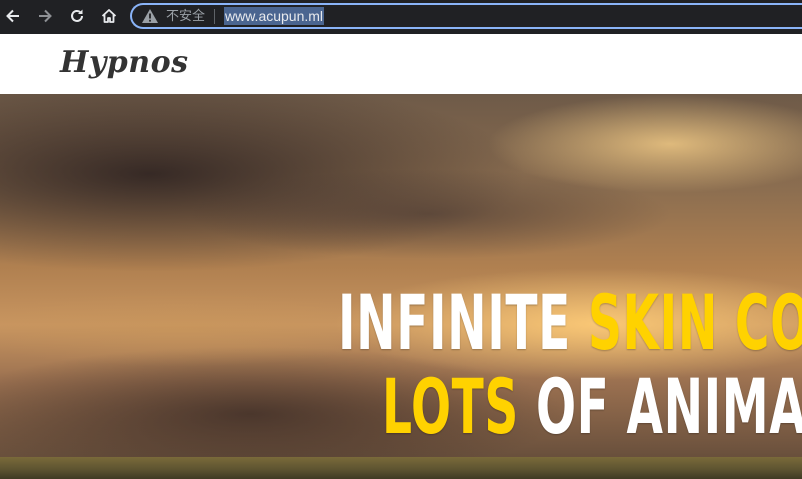  I want to click on warning-icon, so click(150, 16).